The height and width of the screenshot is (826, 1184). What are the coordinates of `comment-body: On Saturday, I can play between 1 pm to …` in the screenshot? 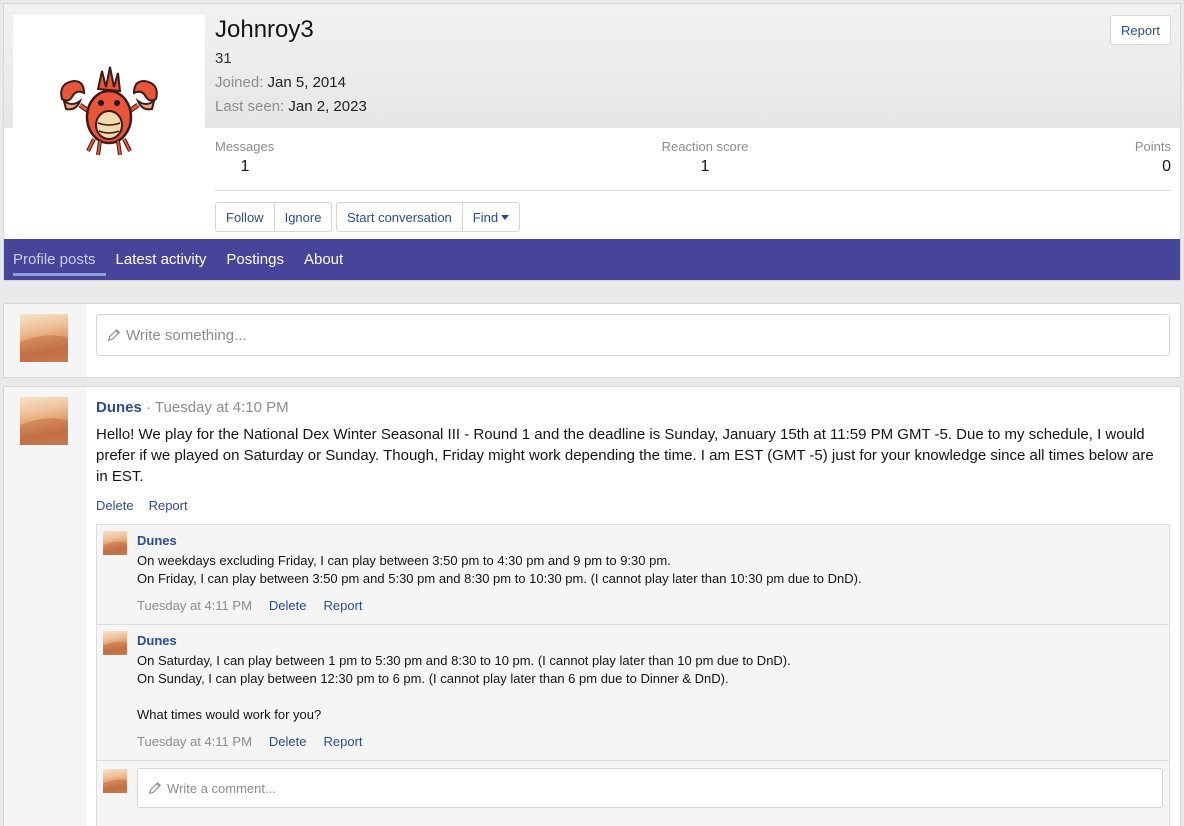 It's located at (648, 688).